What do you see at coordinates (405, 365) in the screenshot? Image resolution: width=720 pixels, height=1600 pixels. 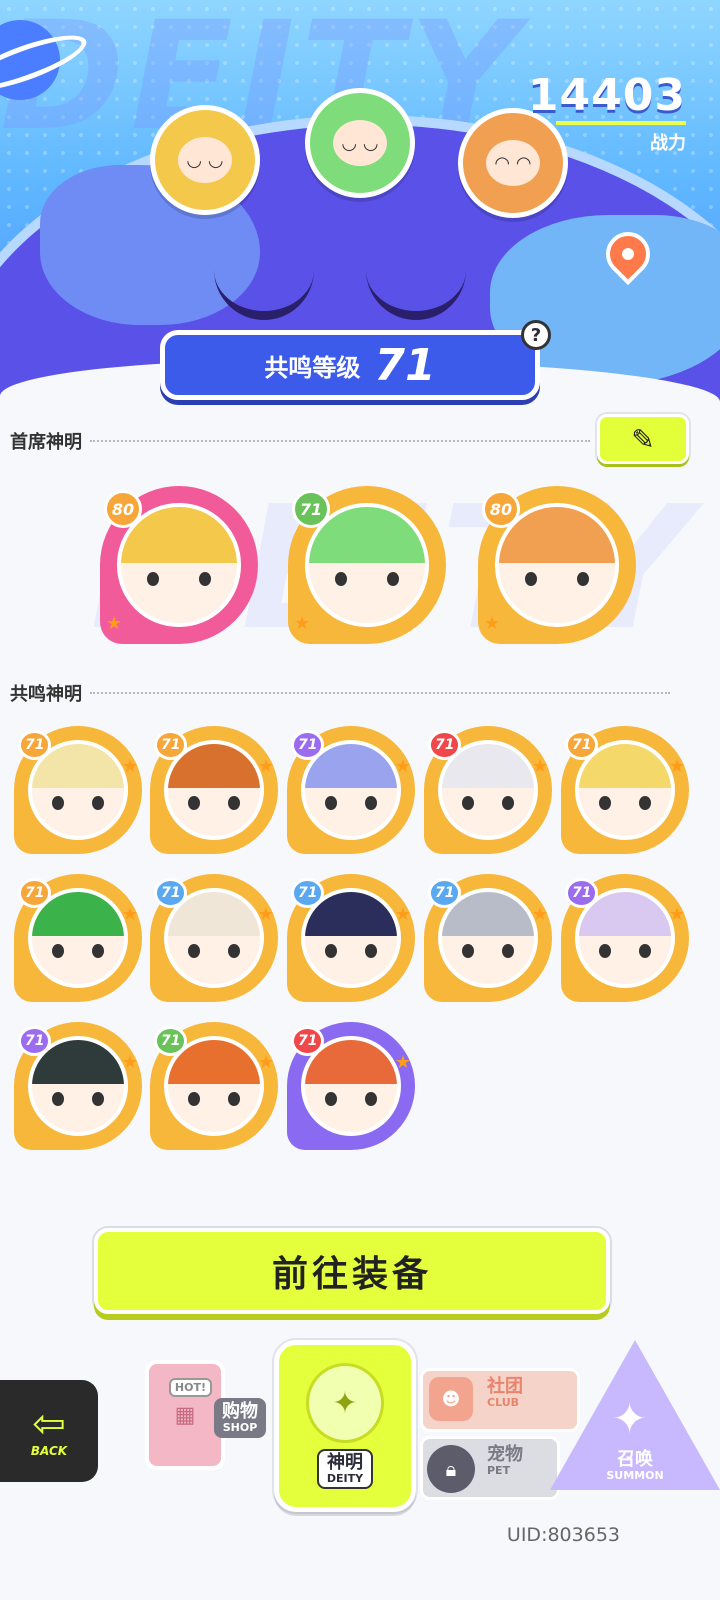 I see `resonance-level-value: 71` at bounding box center [405, 365].